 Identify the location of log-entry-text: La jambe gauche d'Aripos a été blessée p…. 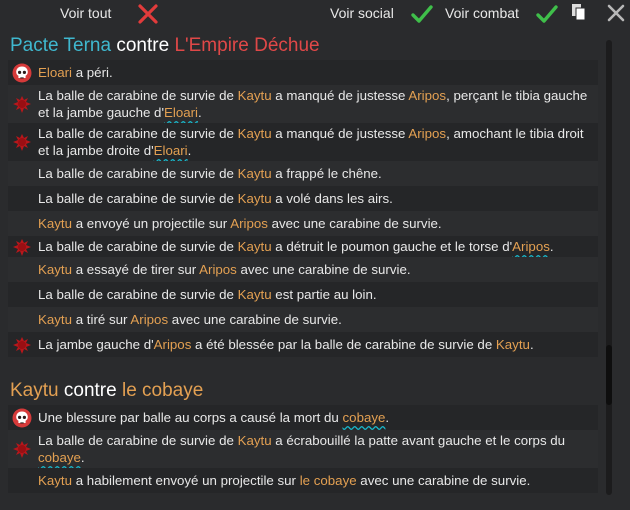
(286, 344).